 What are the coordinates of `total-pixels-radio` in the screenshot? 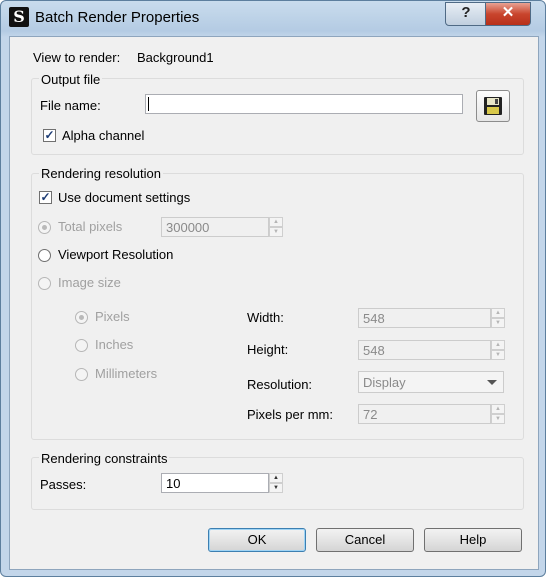 It's located at (44, 227).